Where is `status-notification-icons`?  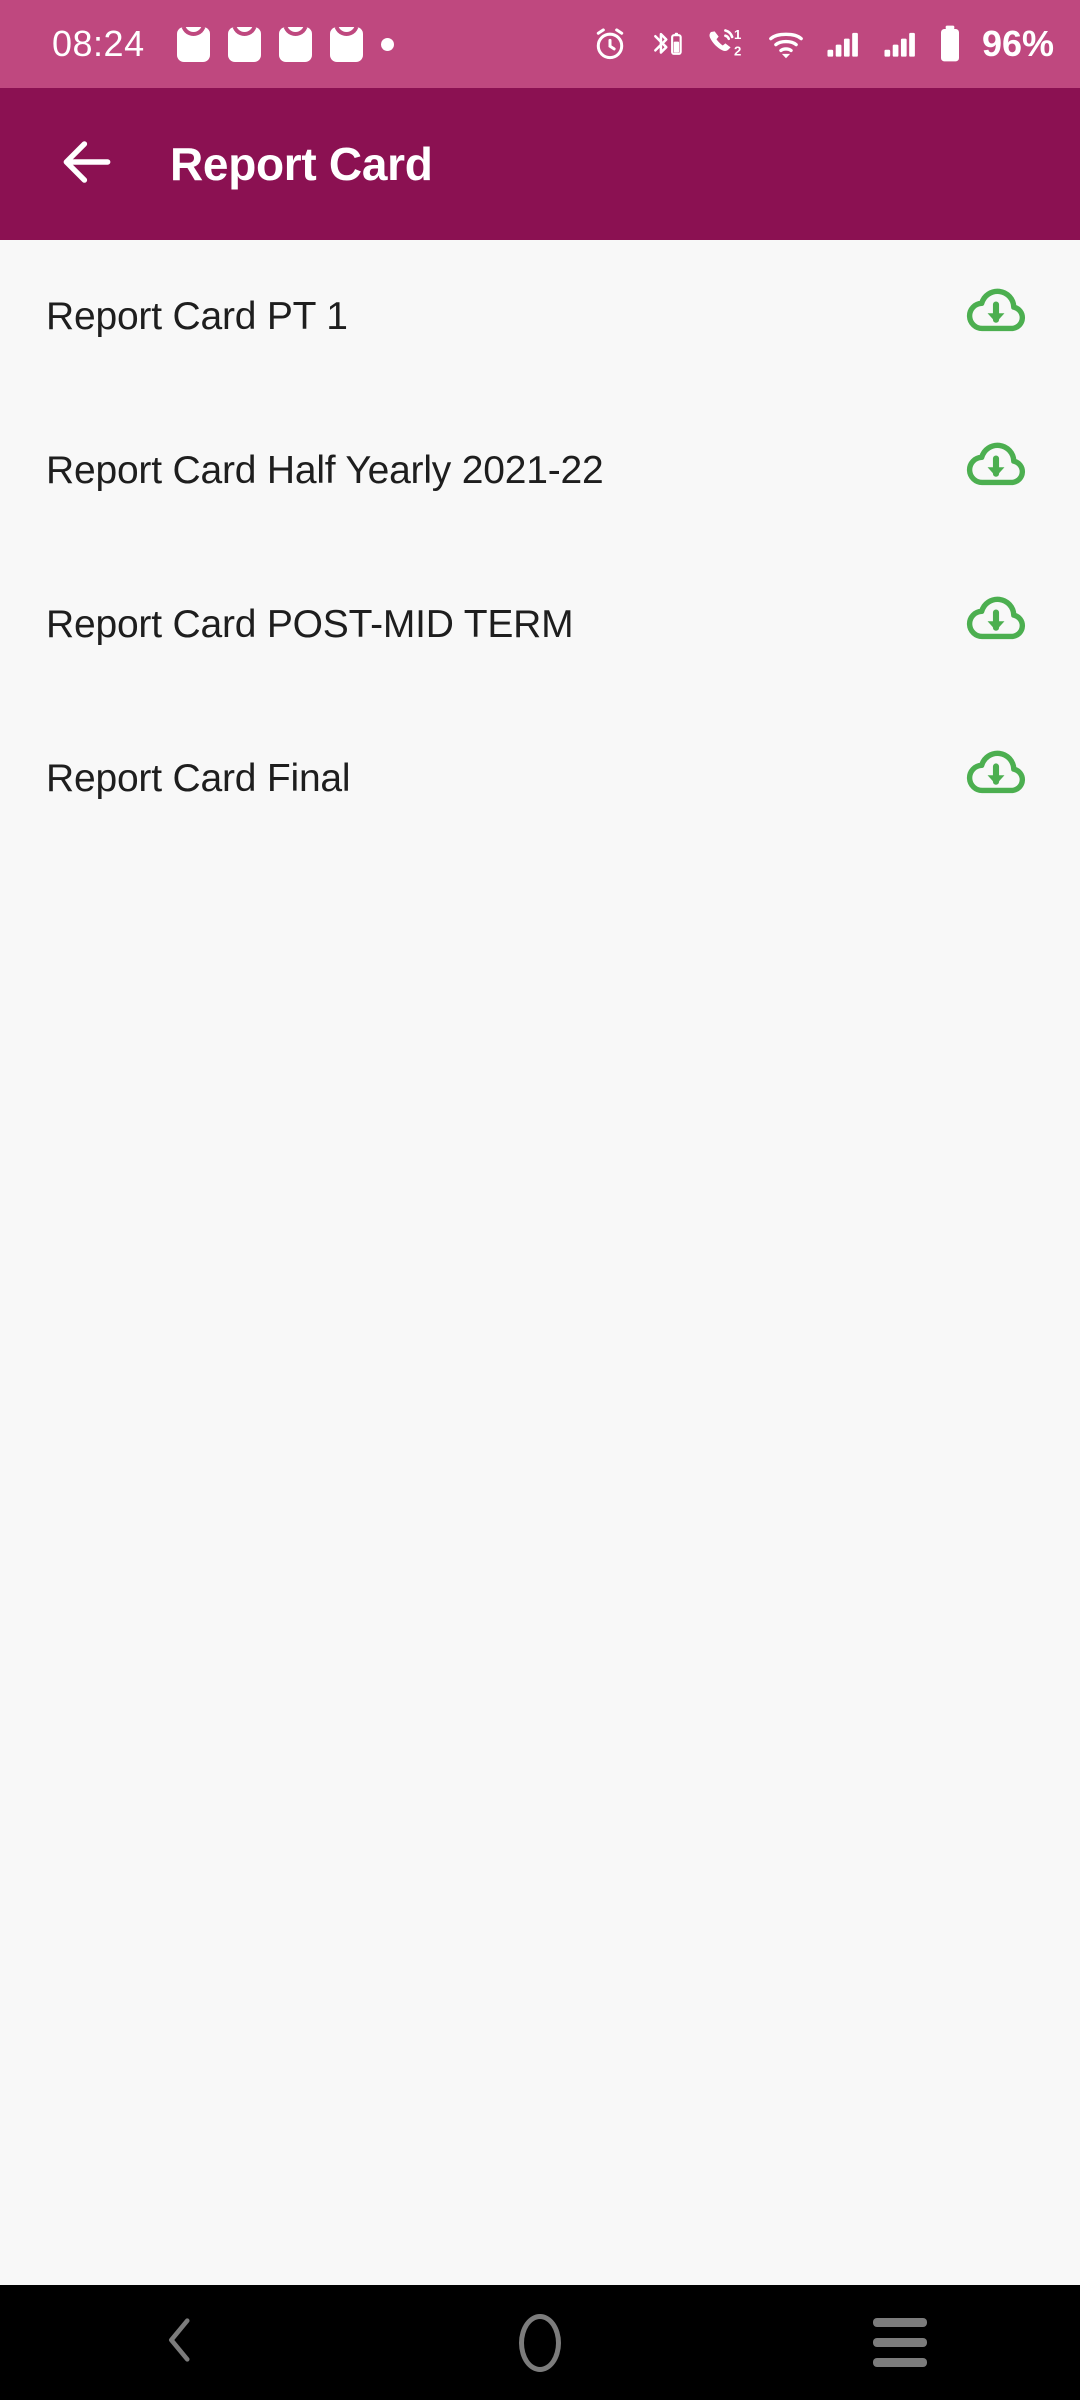 status-notification-icons is located at coordinates (285, 44).